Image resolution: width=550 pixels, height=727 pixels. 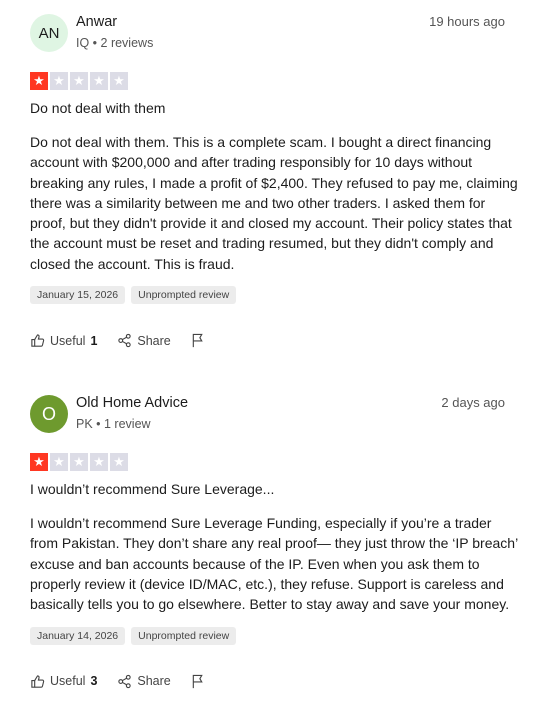 I want to click on review-tags: January 15, 2026 Unprompted review, so click(x=290, y=295).